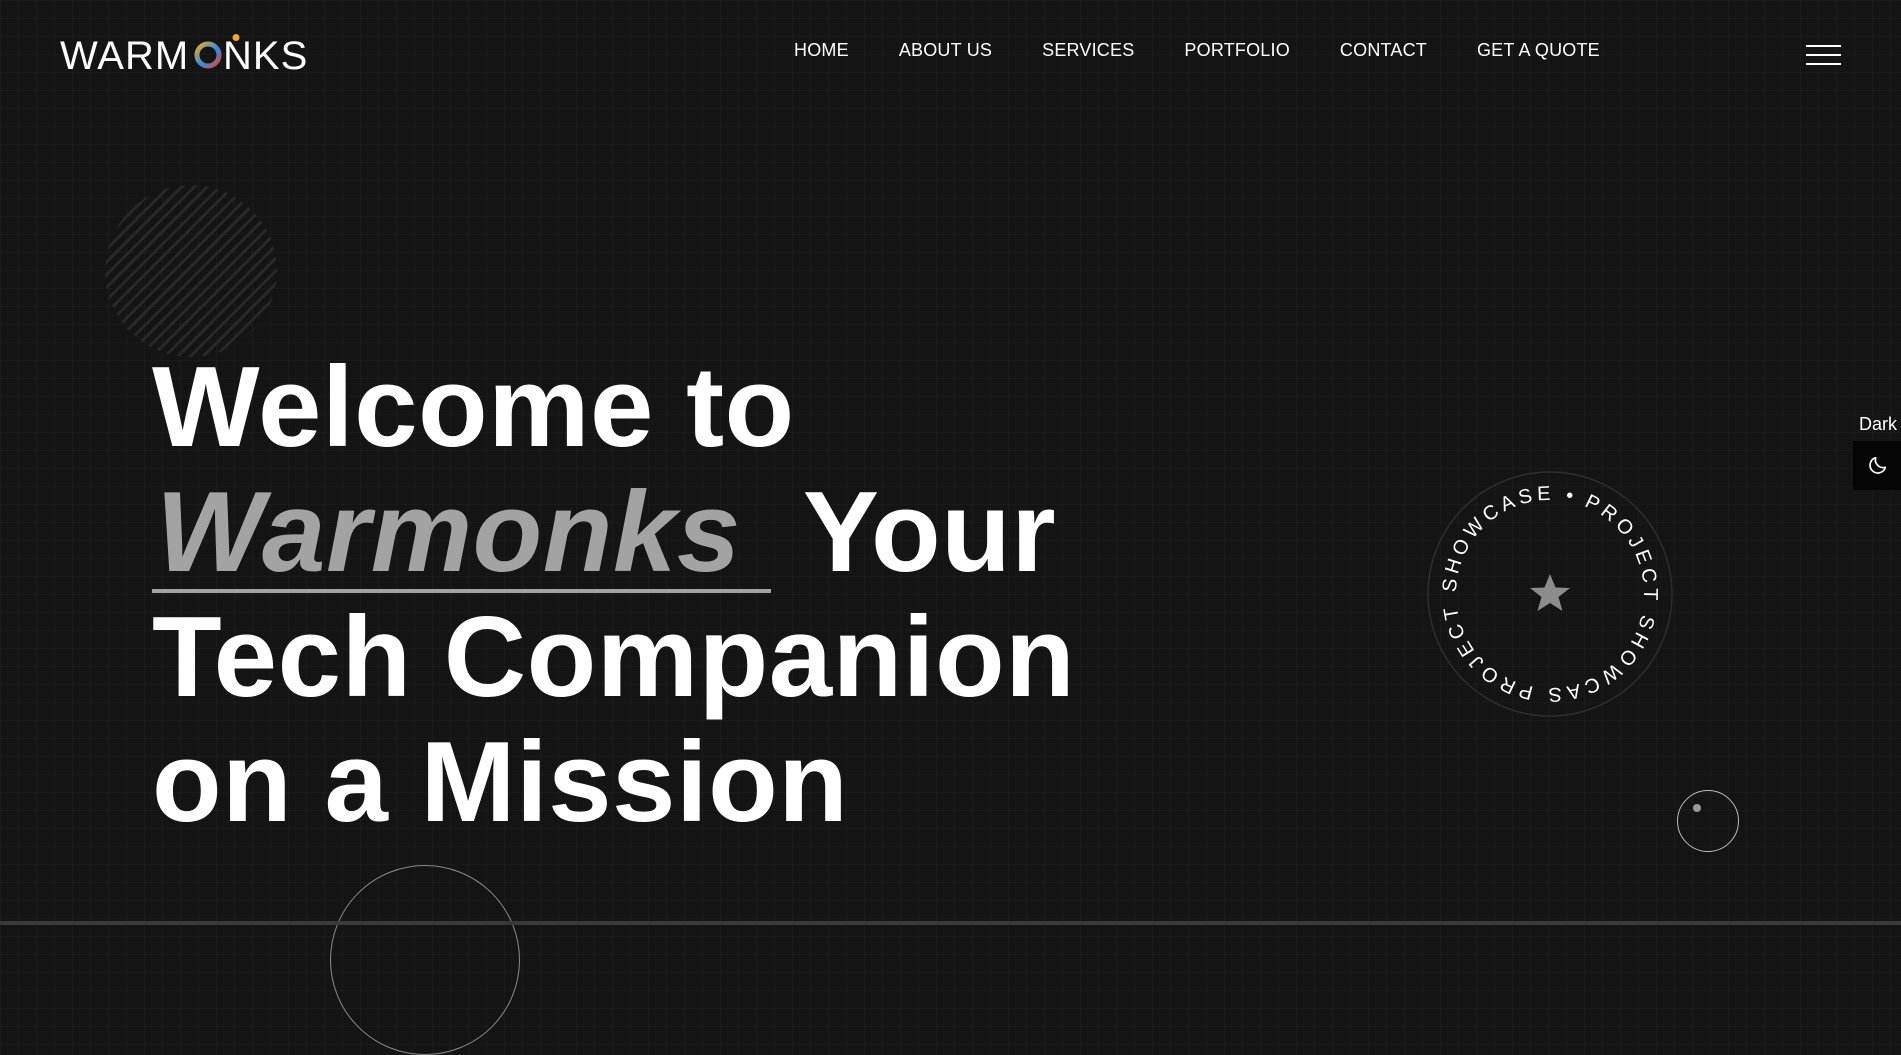  What do you see at coordinates (191, 271) in the screenshot?
I see `decorative-striped-circle` at bounding box center [191, 271].